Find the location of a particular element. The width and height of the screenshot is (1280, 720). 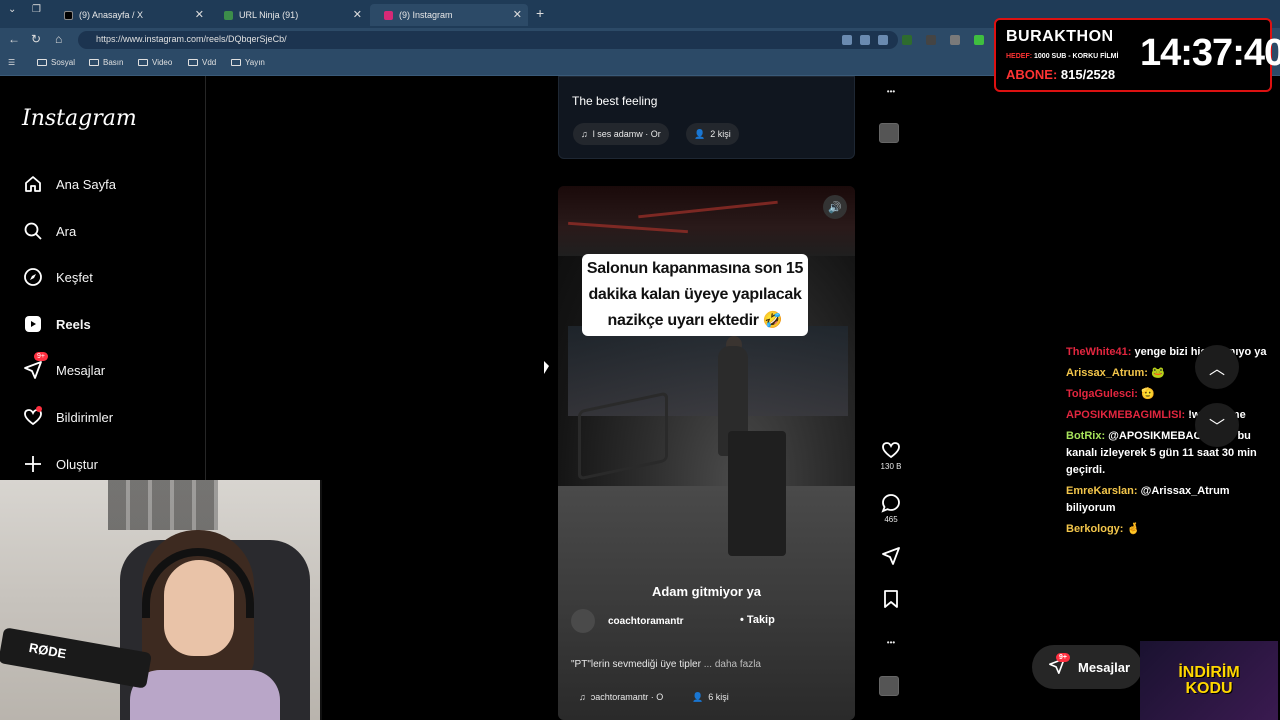

share-button is located at coordinates (891, 556).